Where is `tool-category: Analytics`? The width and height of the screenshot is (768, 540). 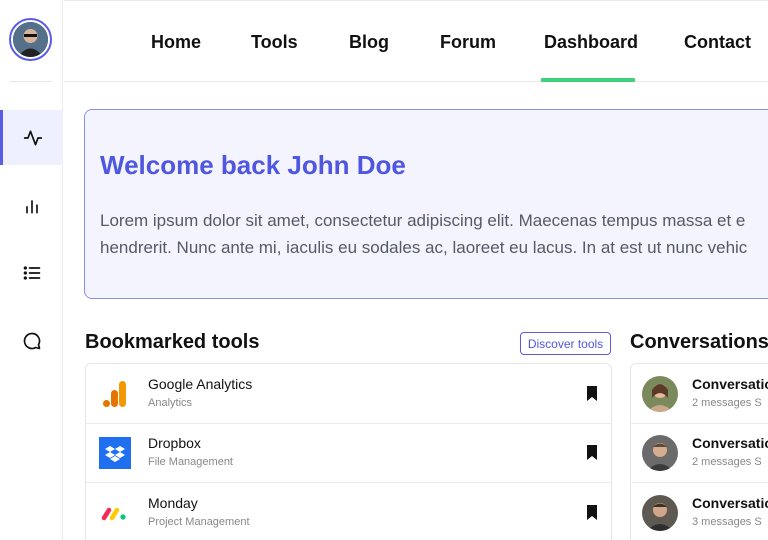
tool-category: Analytics is located at coordinates (170, 403).